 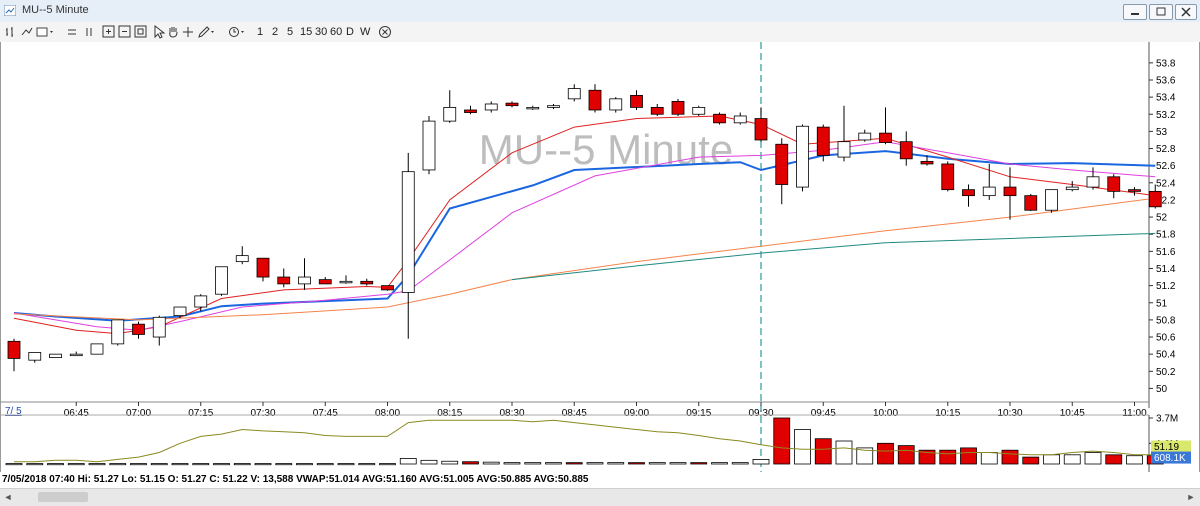 I want to click on hand-icon, so click(x=173, y=32).